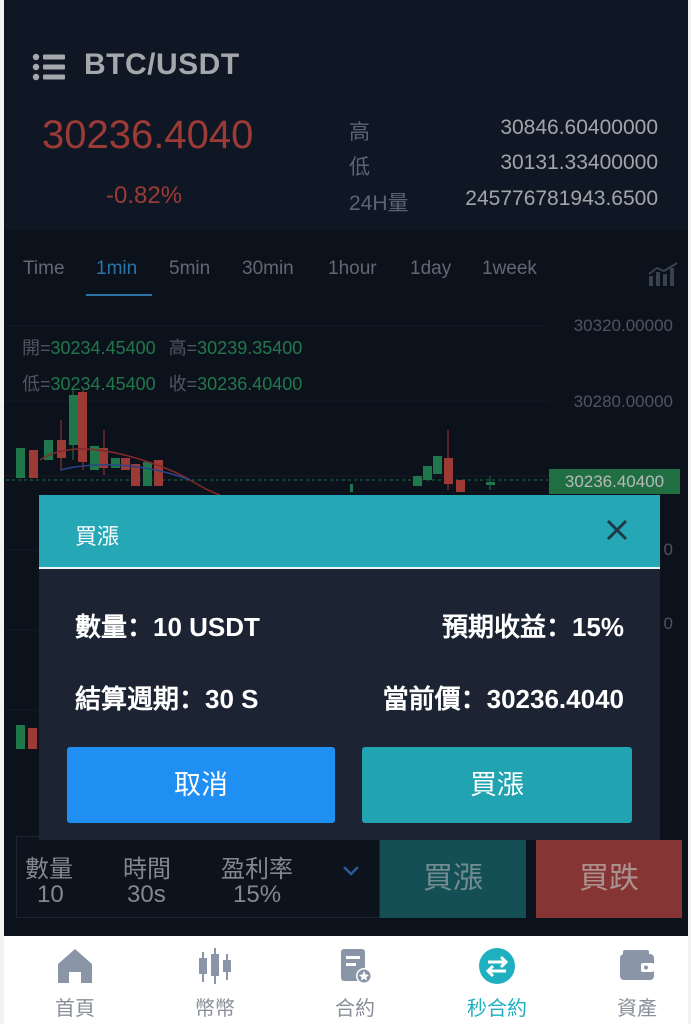 Image resolution: width=691 pixels, height=1024 pixels. I want to click on nav-spot: 幣幣, so click(215, 980).